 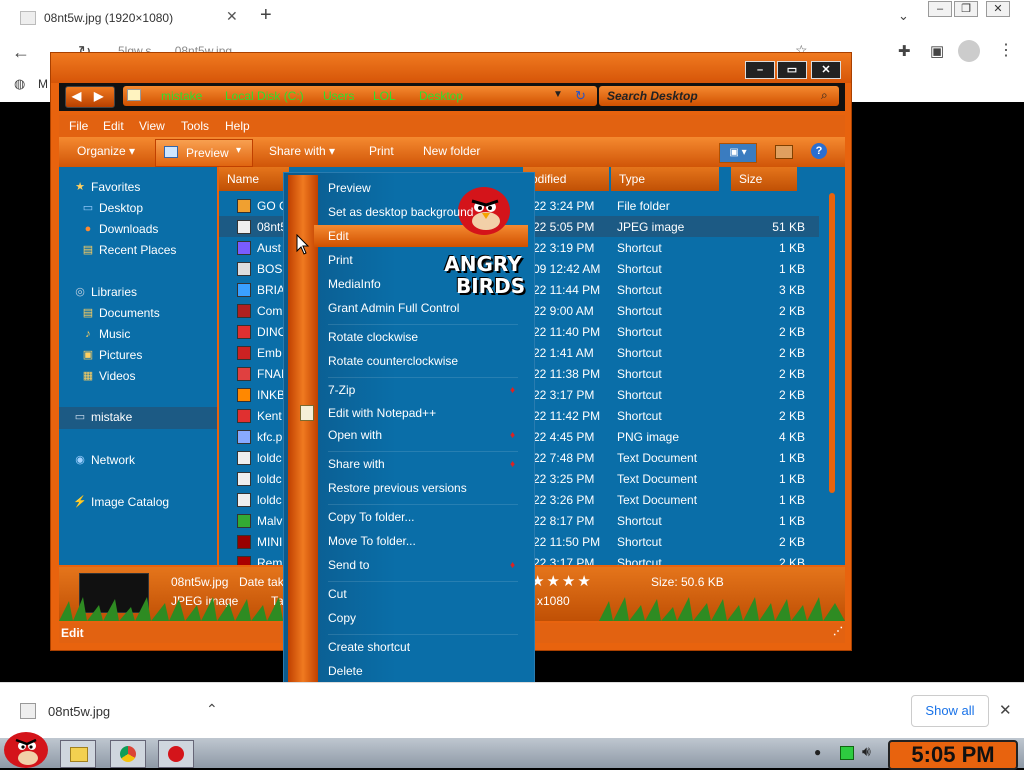 I want to click on back-forward-buttons: ◀ ▶, so click(x=90, y=97).